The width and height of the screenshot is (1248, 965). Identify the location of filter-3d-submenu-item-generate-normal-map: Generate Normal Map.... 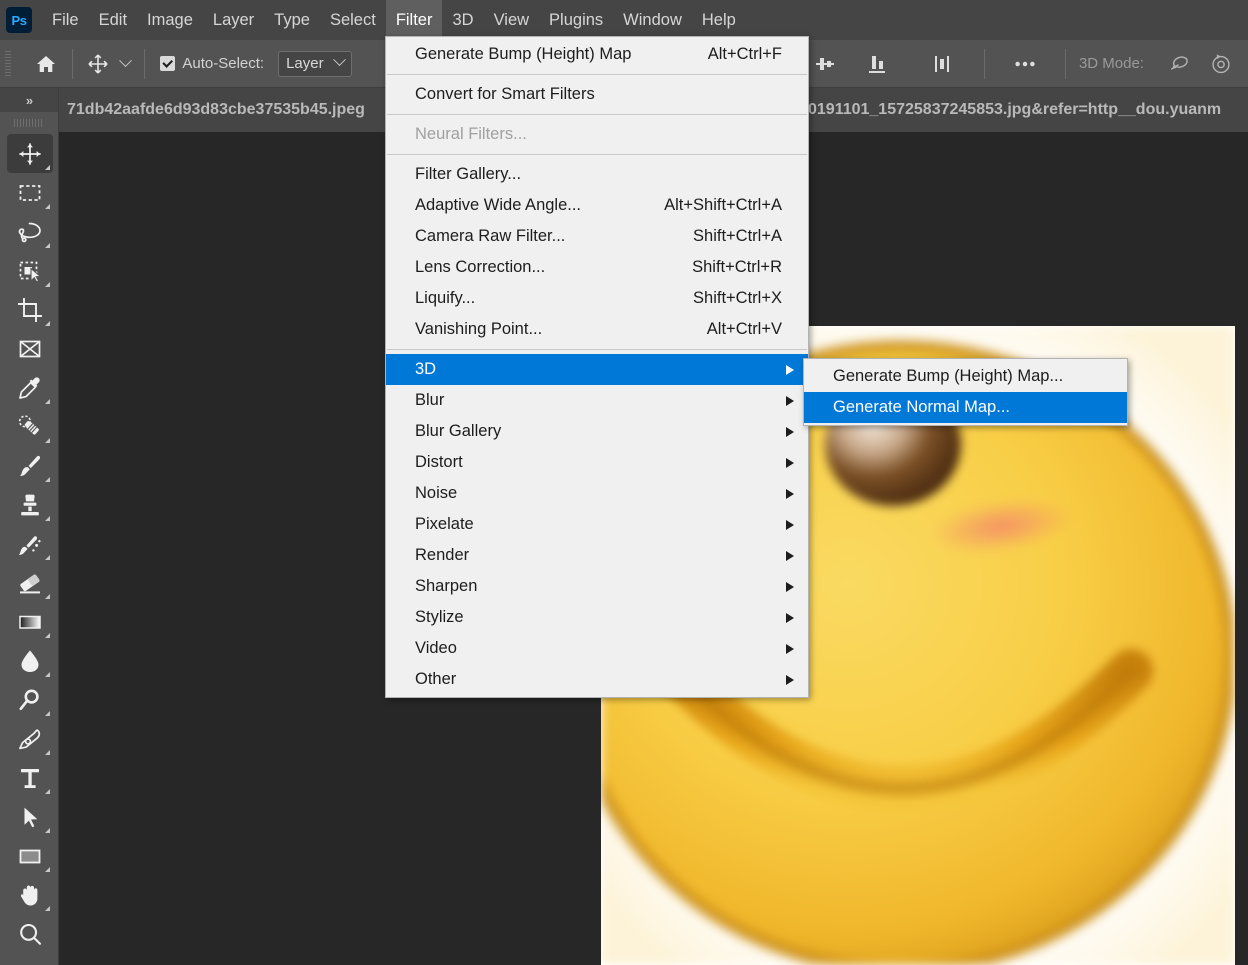
(965, 407).